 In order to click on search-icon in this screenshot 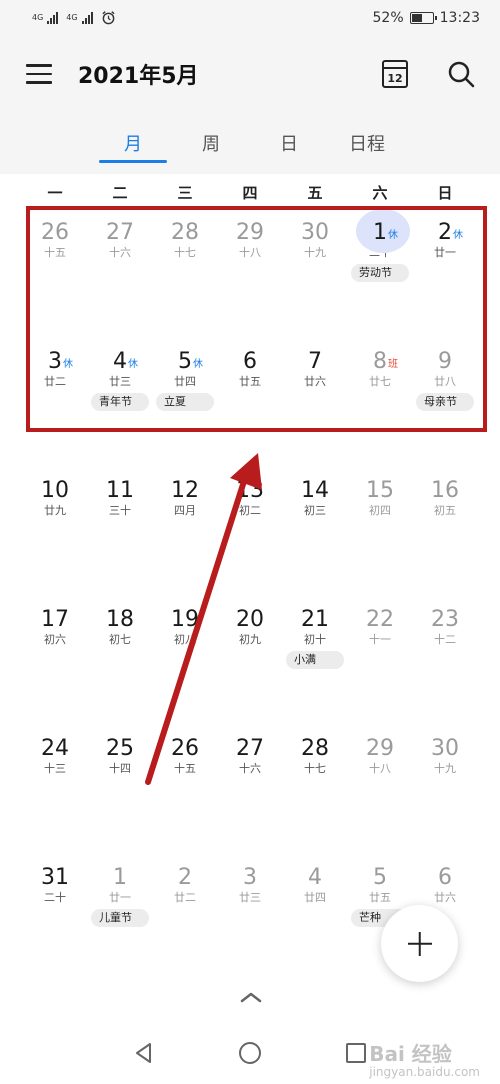, I will do `click(461, 74)`.